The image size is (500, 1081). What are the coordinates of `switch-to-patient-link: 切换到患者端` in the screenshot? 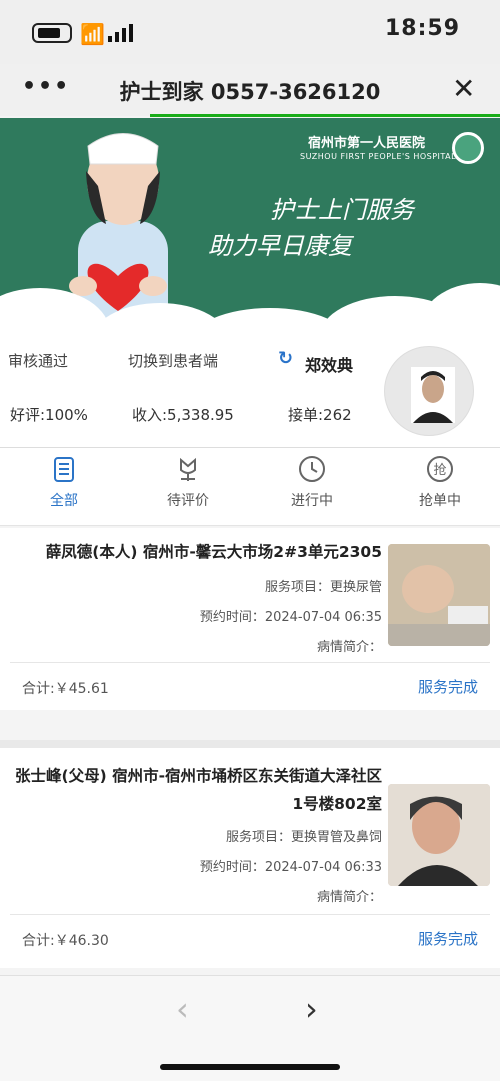 It's located at (173, 360).